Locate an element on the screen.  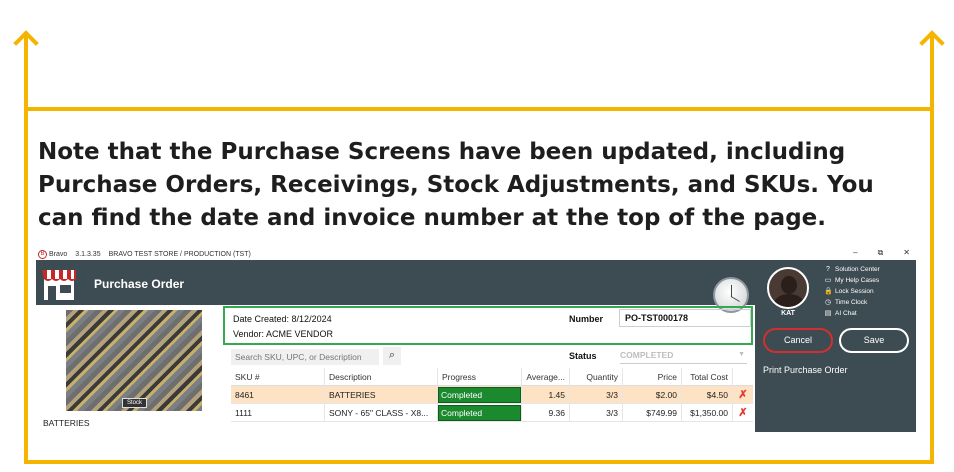
stock-badge: Stock is located at coordinates (135, 403).